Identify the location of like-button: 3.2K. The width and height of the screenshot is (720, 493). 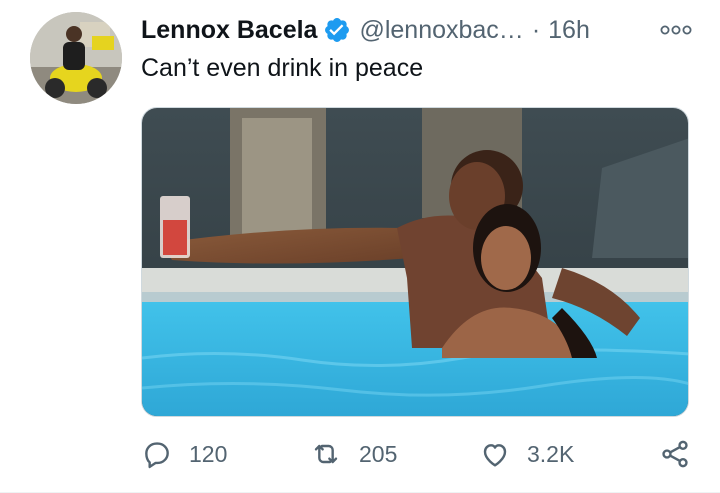
(526, 454).